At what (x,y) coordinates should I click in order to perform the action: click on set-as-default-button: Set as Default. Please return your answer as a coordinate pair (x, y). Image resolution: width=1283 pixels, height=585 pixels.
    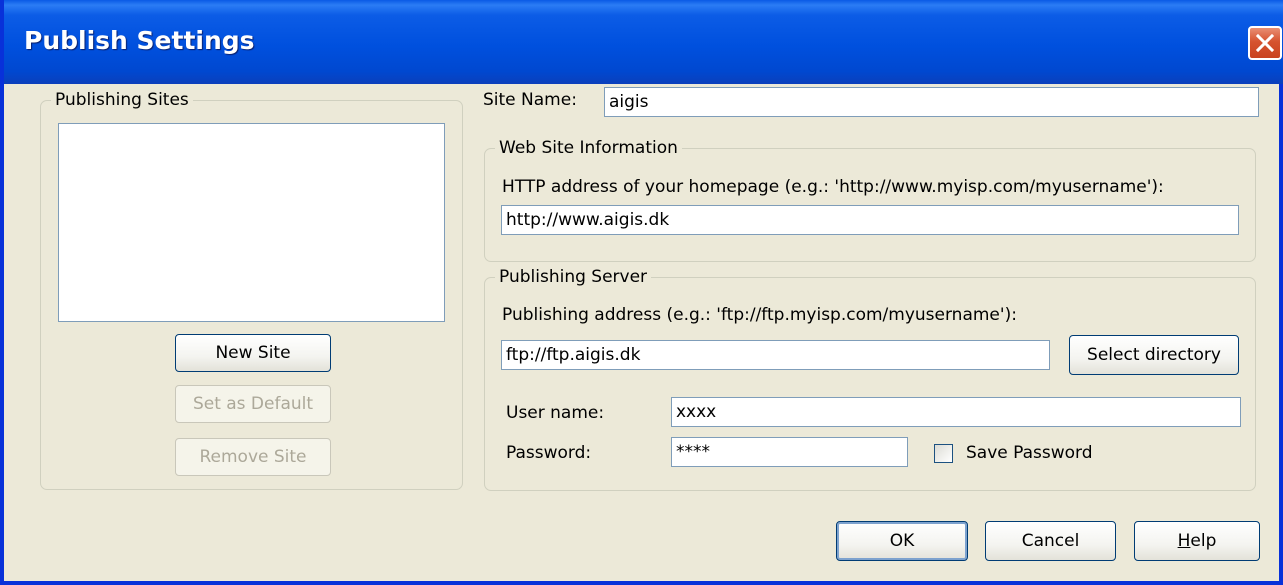
    Looking at the image, I should click on (253, 404).